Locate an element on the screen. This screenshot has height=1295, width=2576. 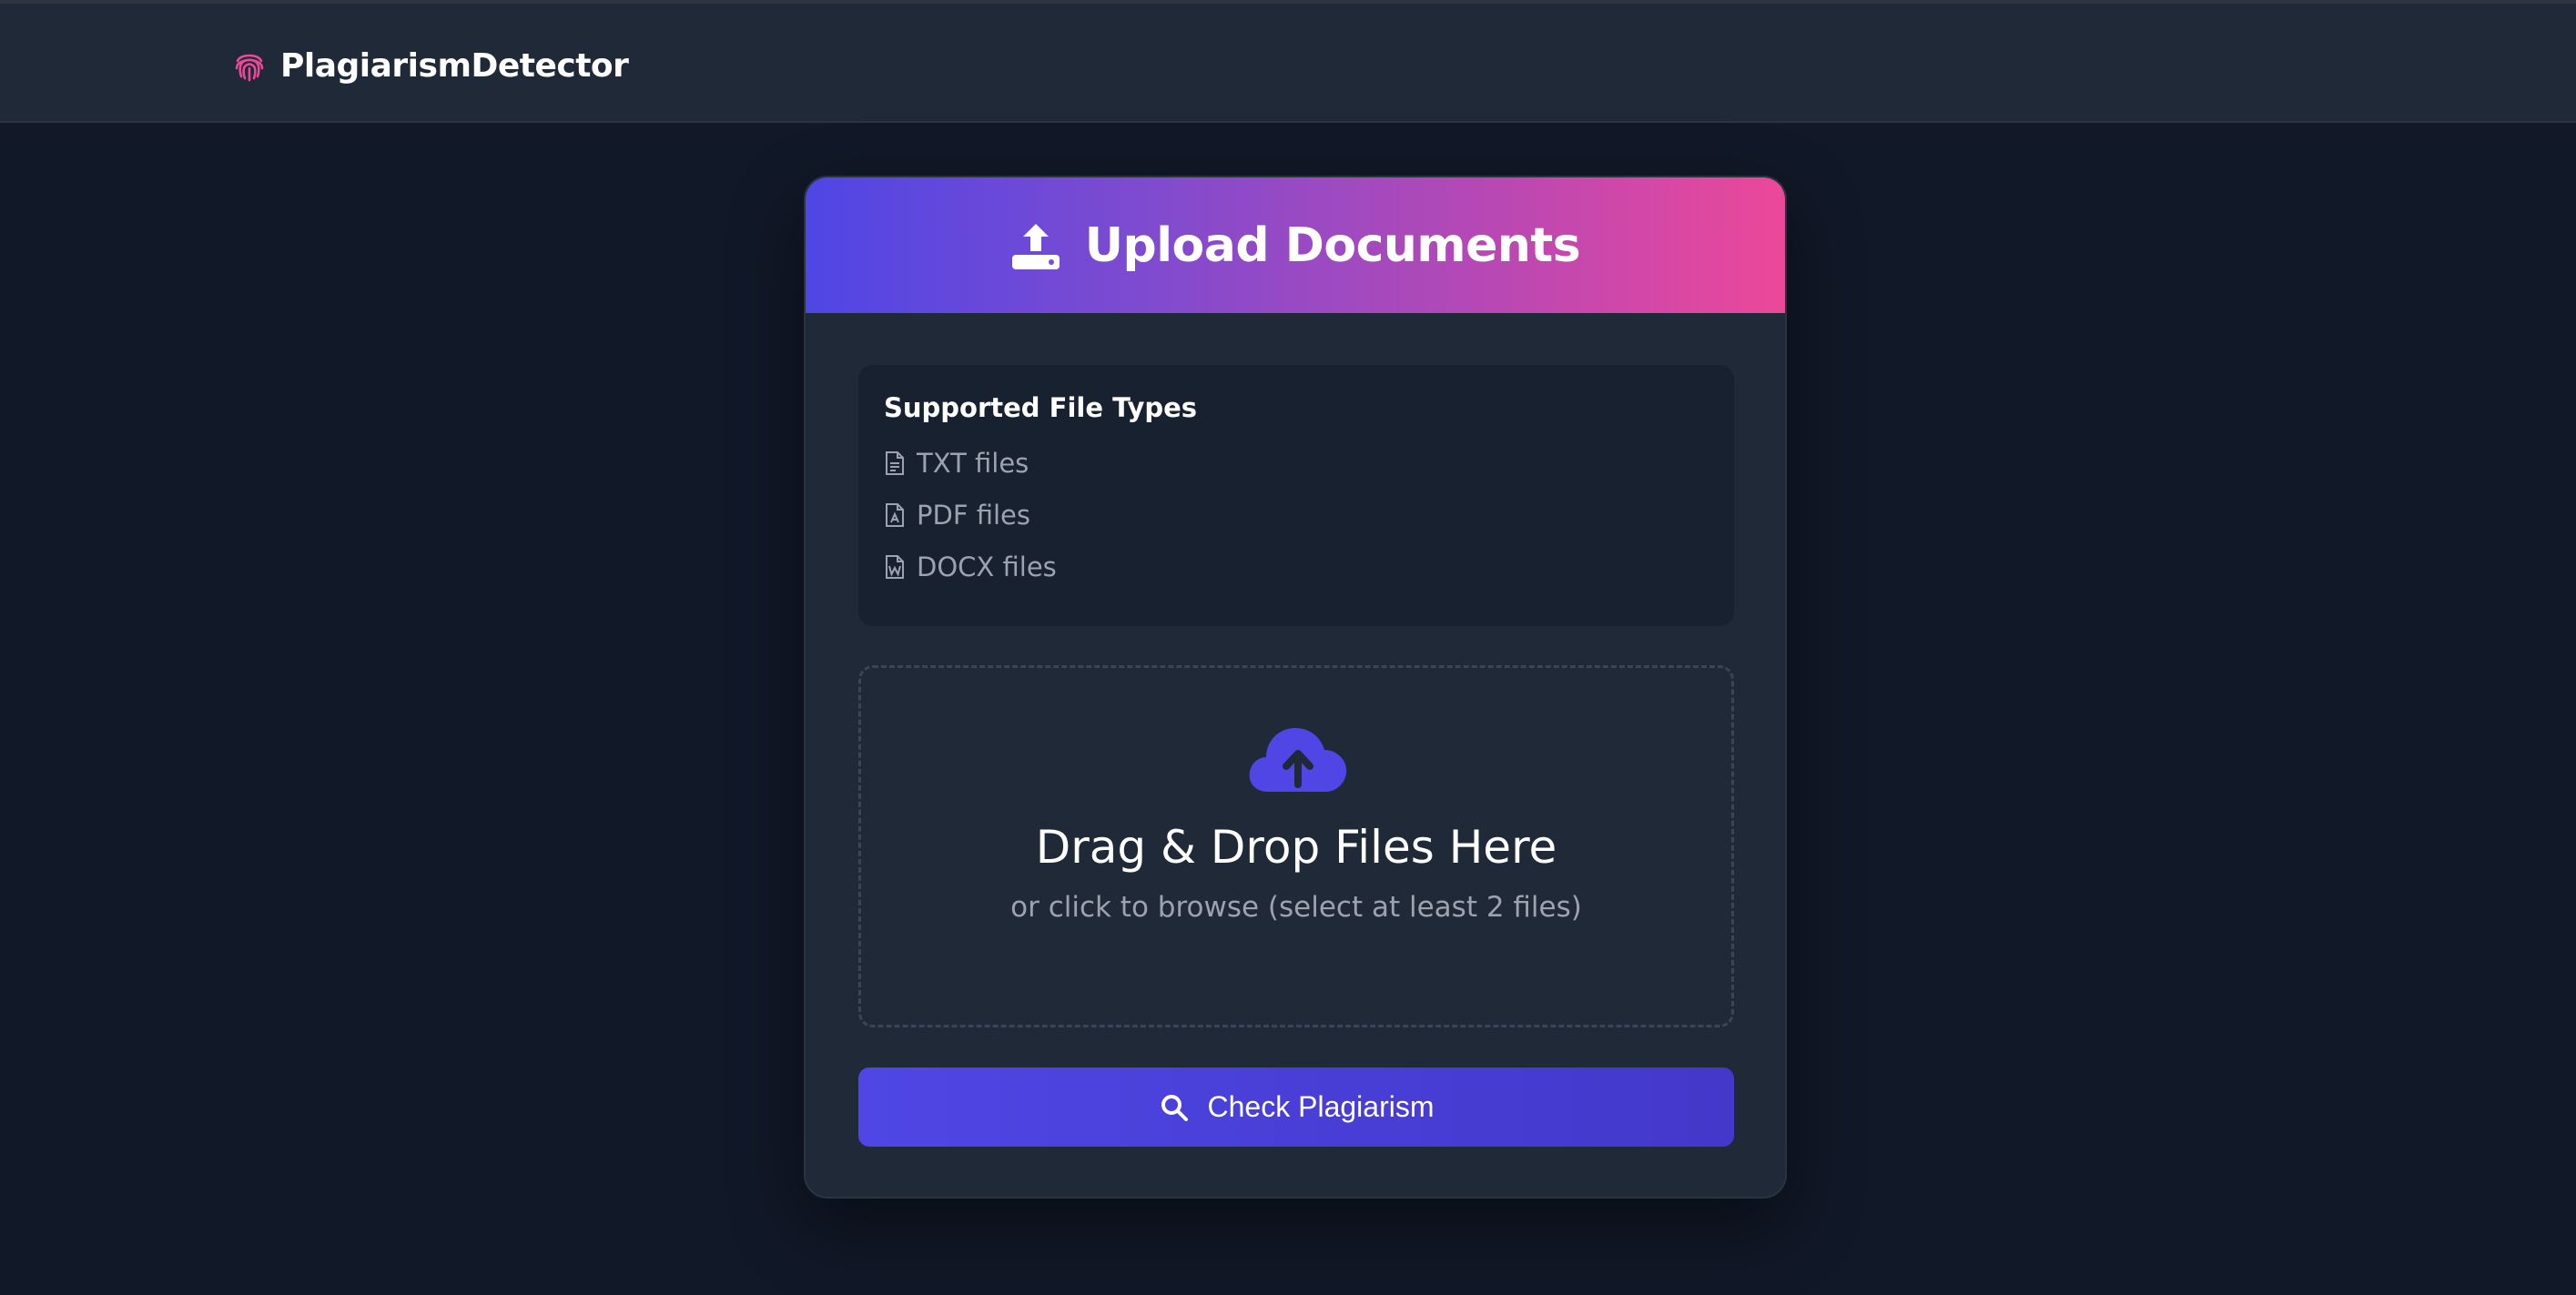
file-text-icon is located at coordinates (895, 464).